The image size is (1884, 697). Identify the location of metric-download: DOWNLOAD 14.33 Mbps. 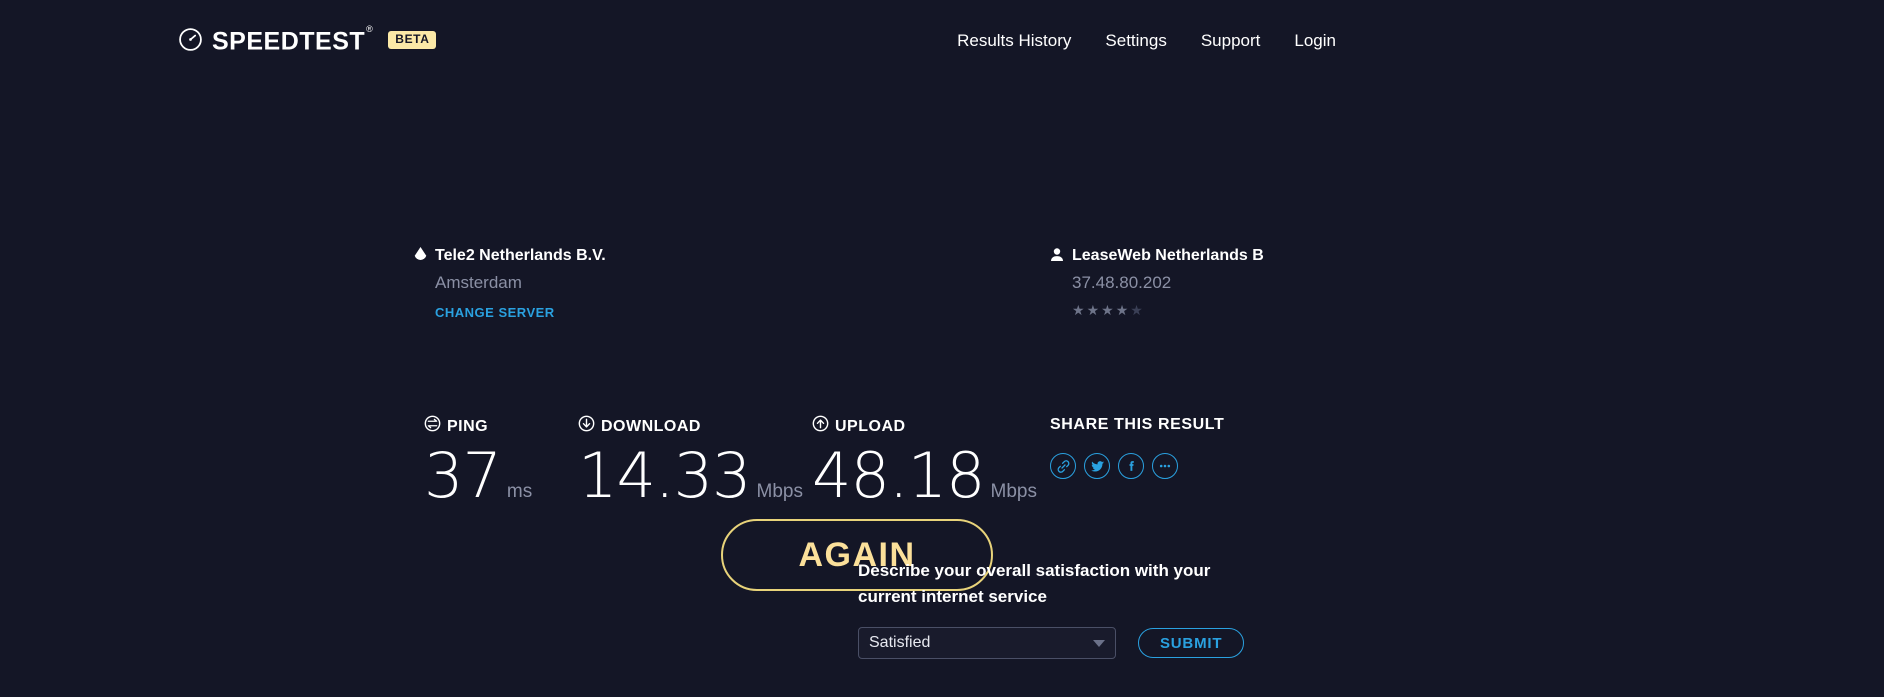
(690, 463).